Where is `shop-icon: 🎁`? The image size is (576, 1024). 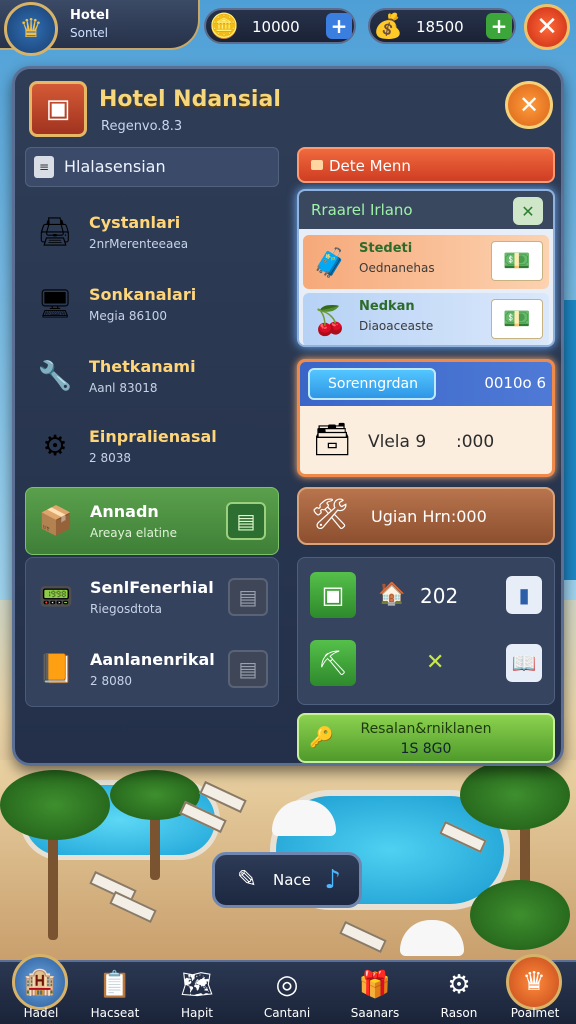 shop-icon: 🎁 is located at coordinates (375, 985).